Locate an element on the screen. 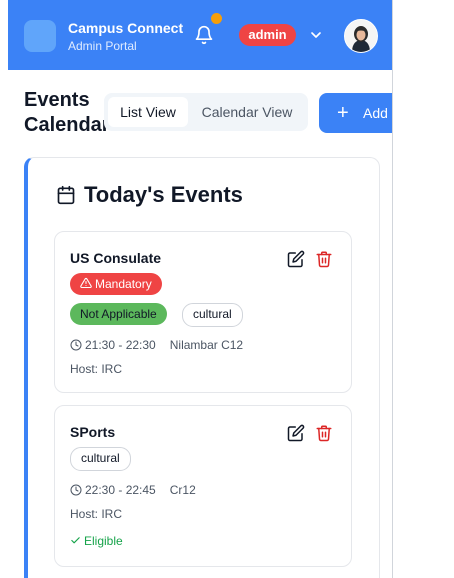 This screenshot has height=578, width=454. brand-title: Campus Connect is located at coordinates (126, 28).